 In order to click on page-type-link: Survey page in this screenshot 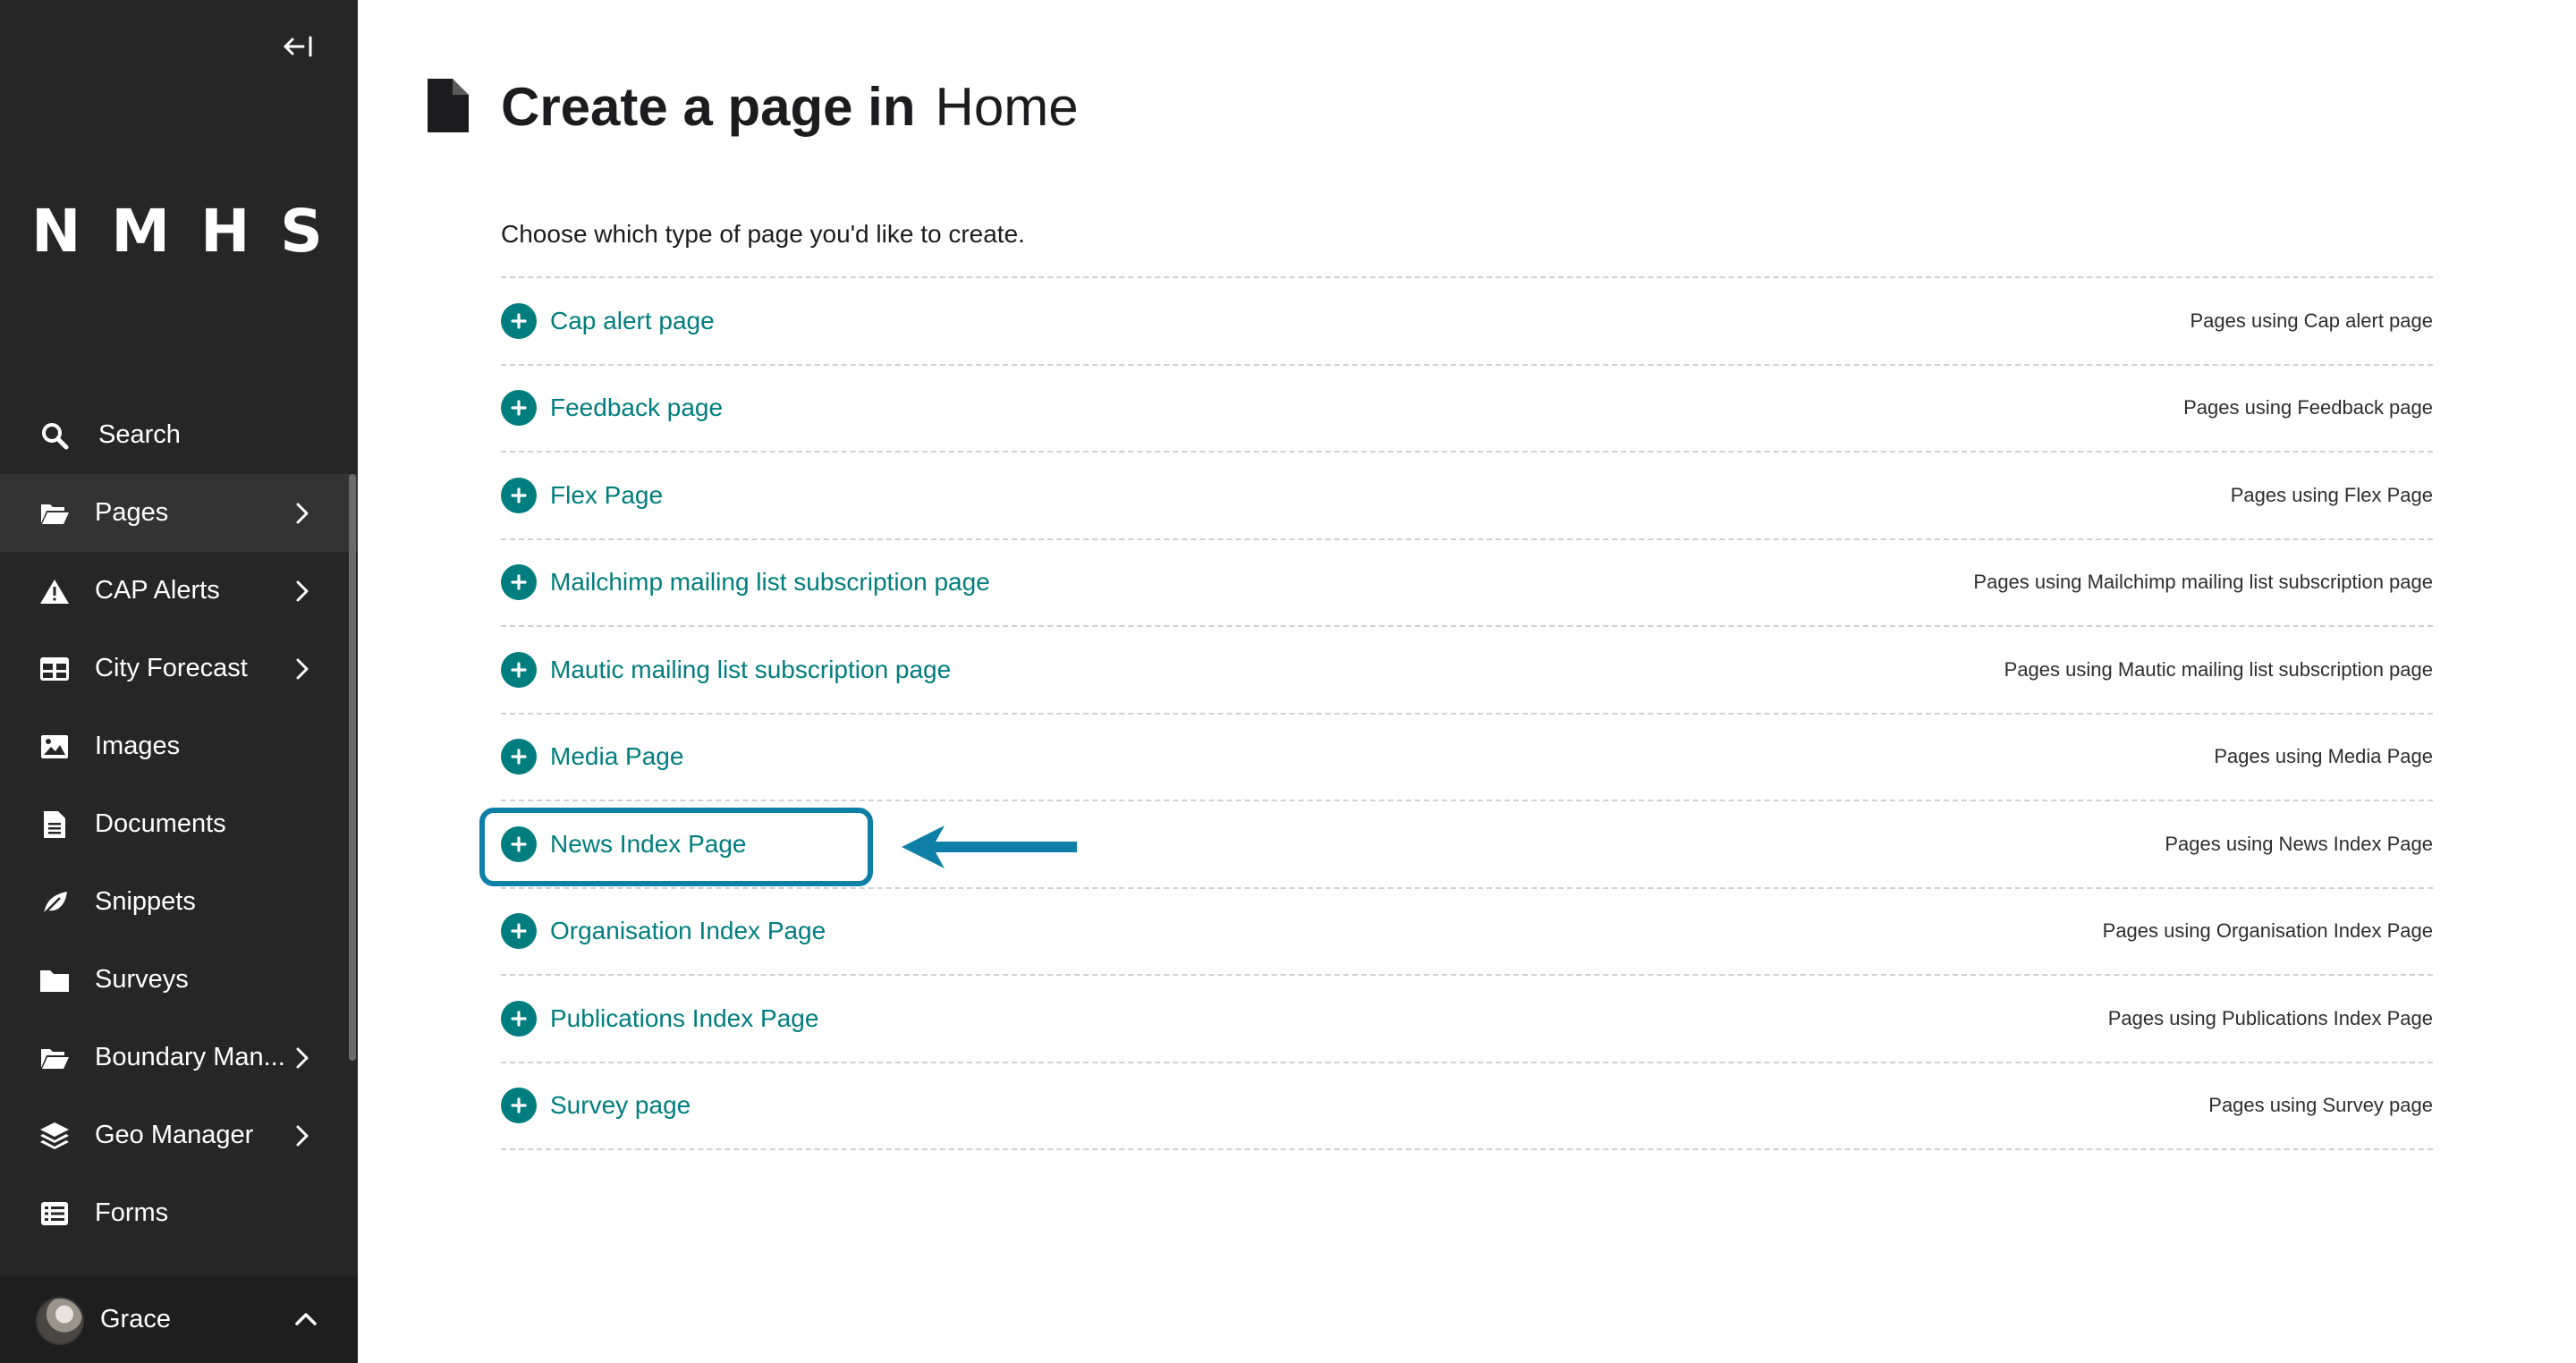, I will do `click(596, 1106)`.